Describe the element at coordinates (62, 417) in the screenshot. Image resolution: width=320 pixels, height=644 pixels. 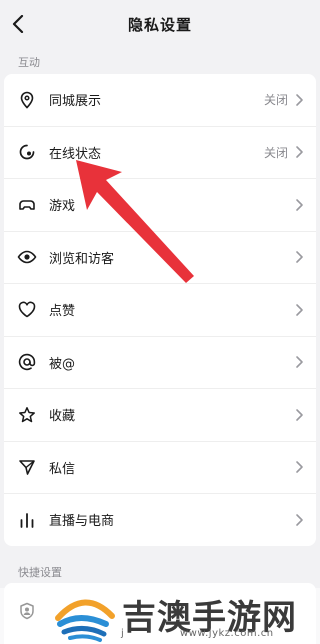
I see `row-label: 收藏` at that location.